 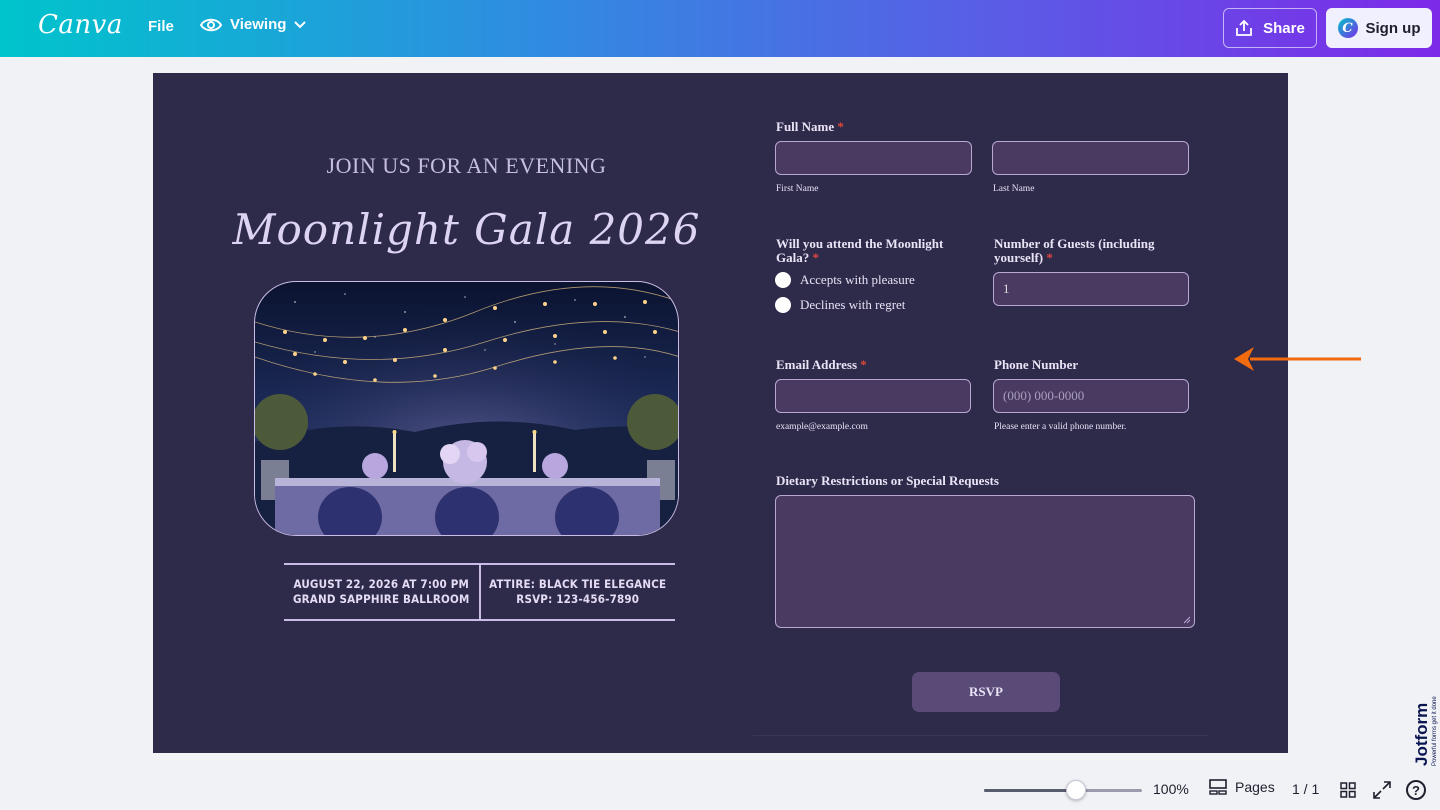 I want to click on pages-button: Pages, so click(x=1242, y=787).